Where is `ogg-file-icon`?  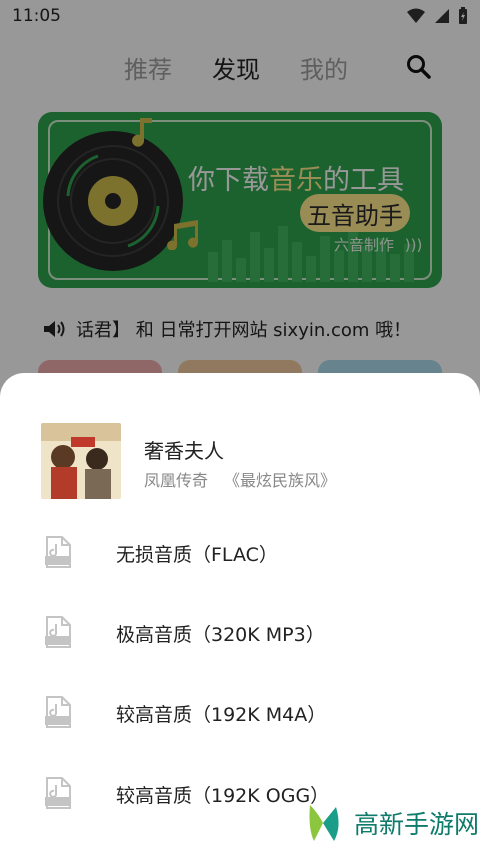
ogg-file-icon is located at coordinates (58, 793).